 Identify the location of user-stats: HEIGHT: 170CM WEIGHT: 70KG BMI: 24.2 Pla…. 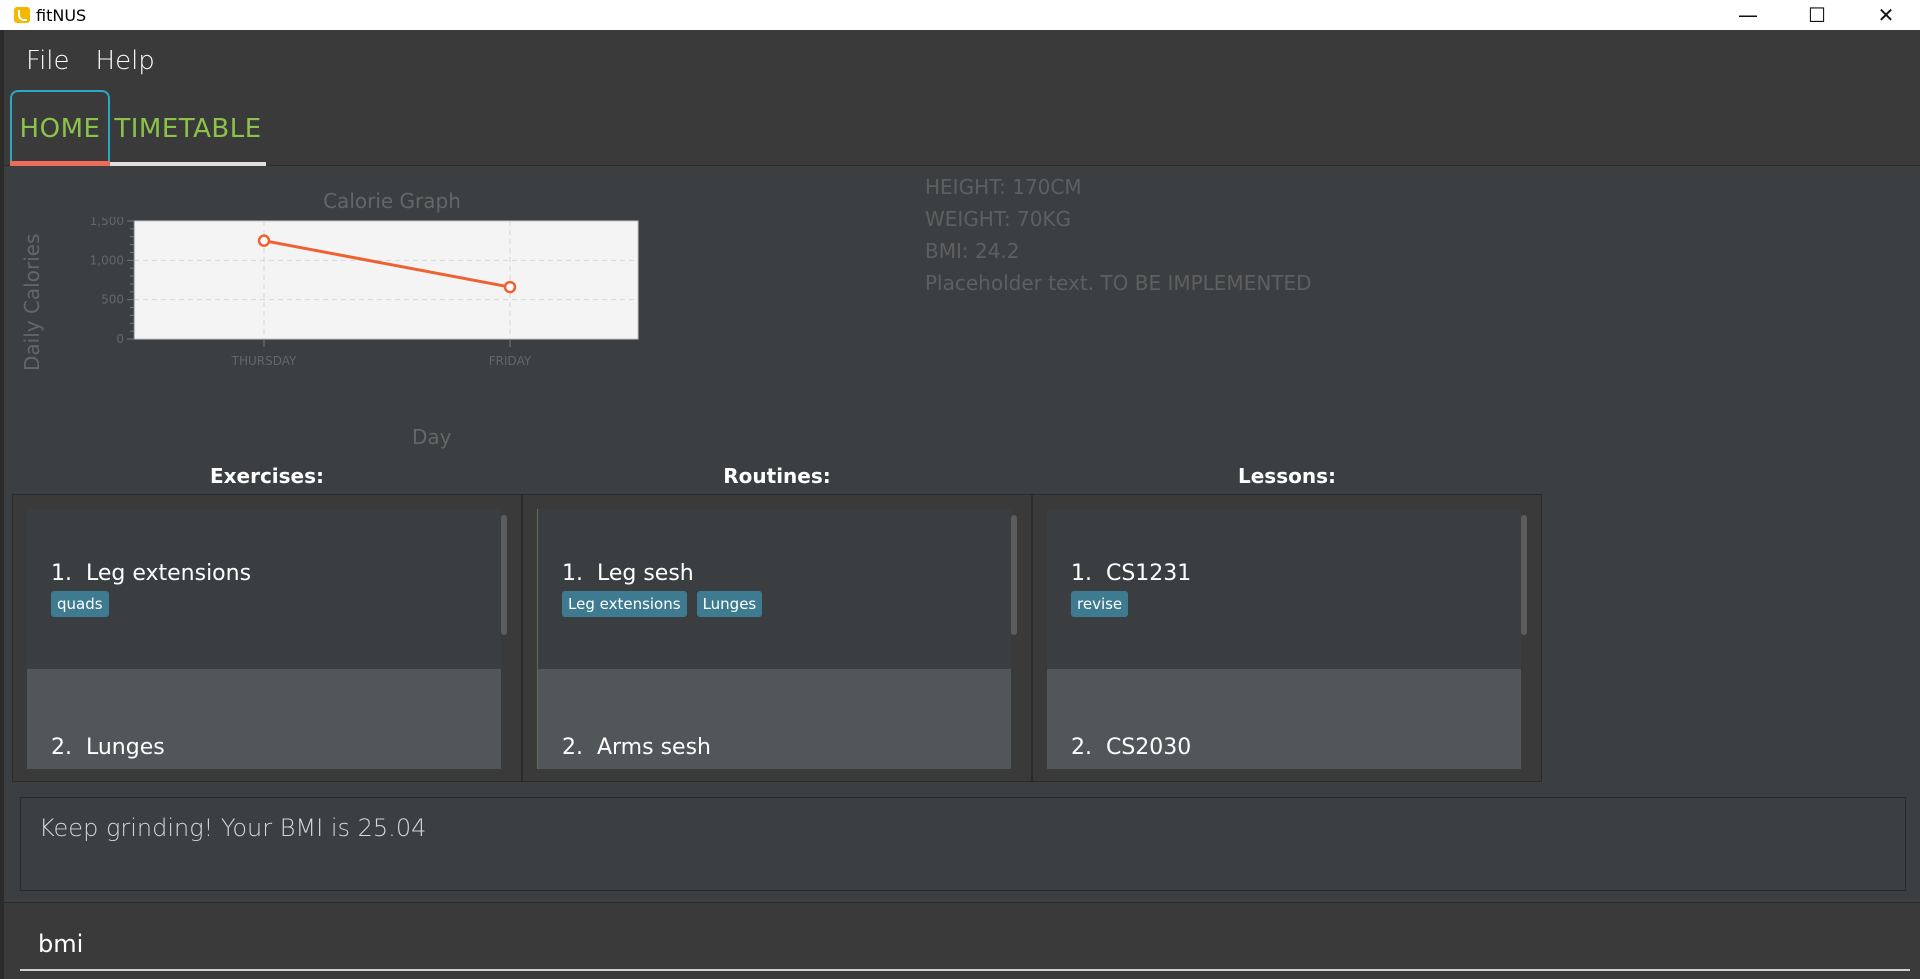
(1118, 235).